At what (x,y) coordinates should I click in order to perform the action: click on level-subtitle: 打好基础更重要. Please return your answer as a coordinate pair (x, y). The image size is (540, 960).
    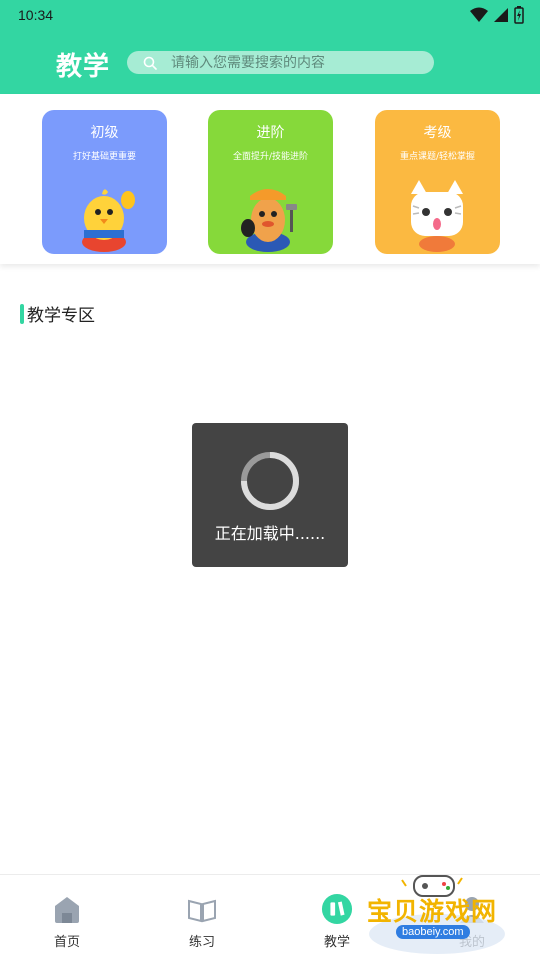
    Looking at the image, I should click on (104, 157).